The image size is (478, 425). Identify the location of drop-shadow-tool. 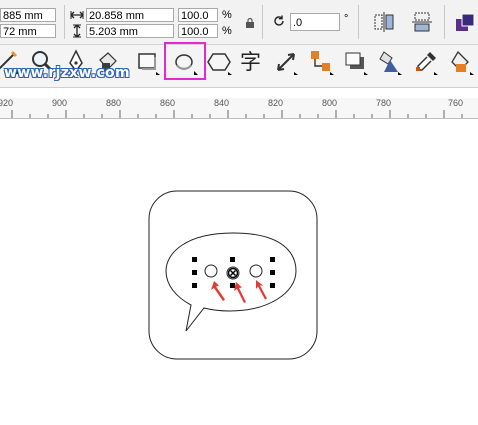
(356, 62).